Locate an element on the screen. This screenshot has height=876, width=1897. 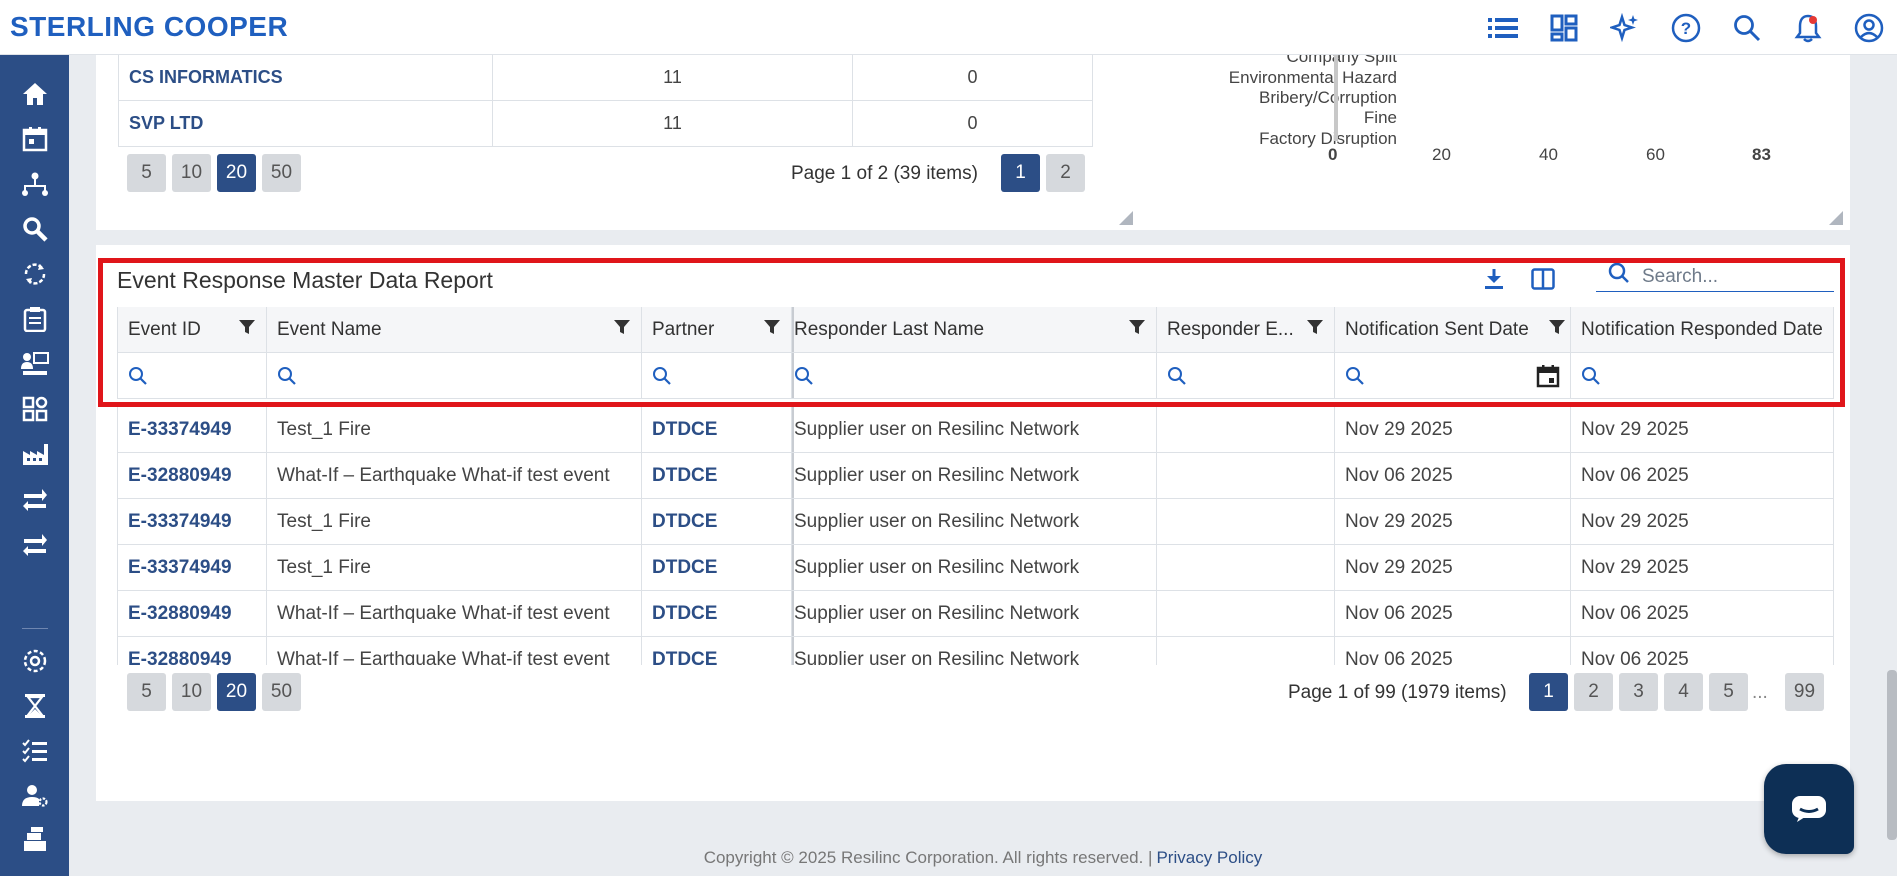
column-header-event-name: Event Name is located at coordinates (454, 329).